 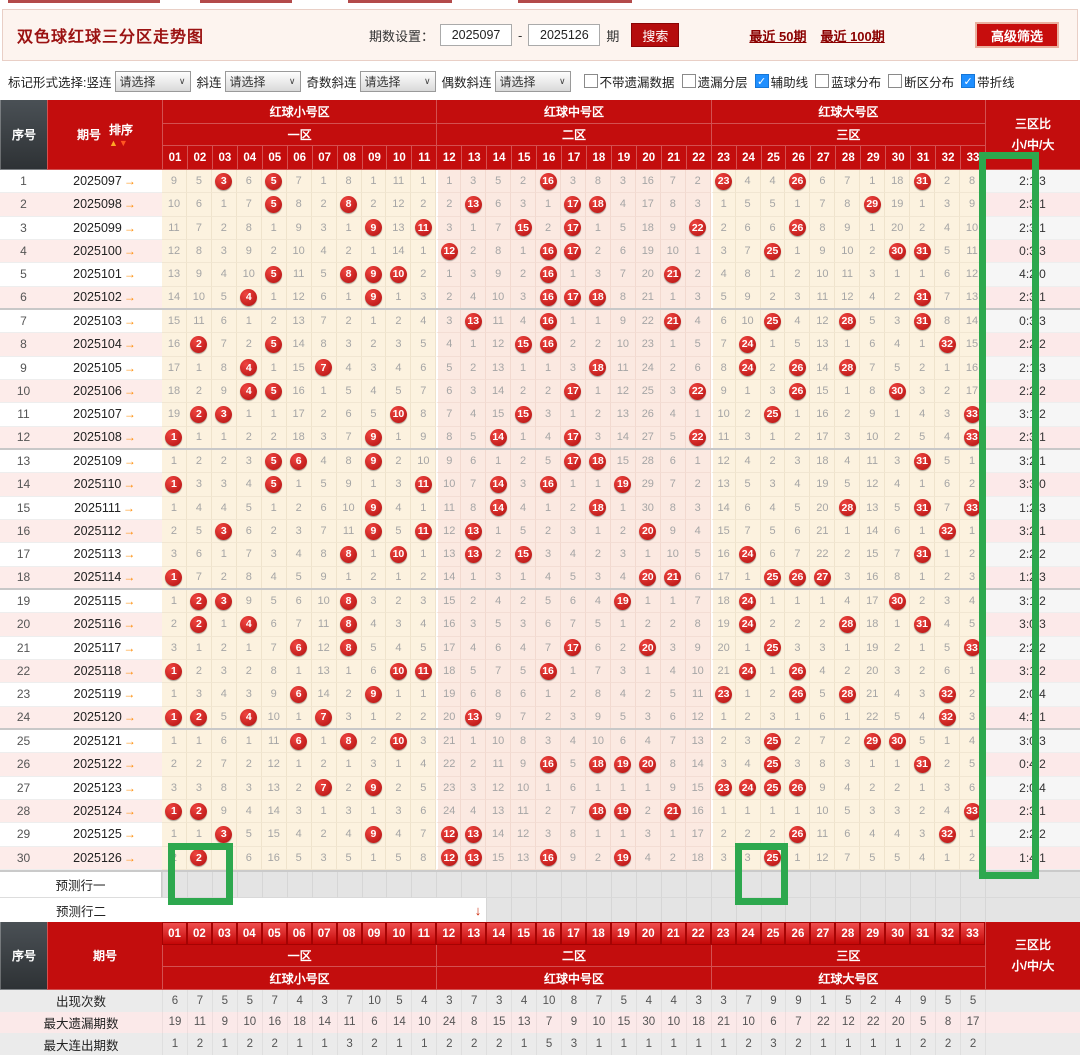 What do you see at coordinates (564, 35) in the screenshot?
I see `period-to-input` at bounding box center [564, 35].